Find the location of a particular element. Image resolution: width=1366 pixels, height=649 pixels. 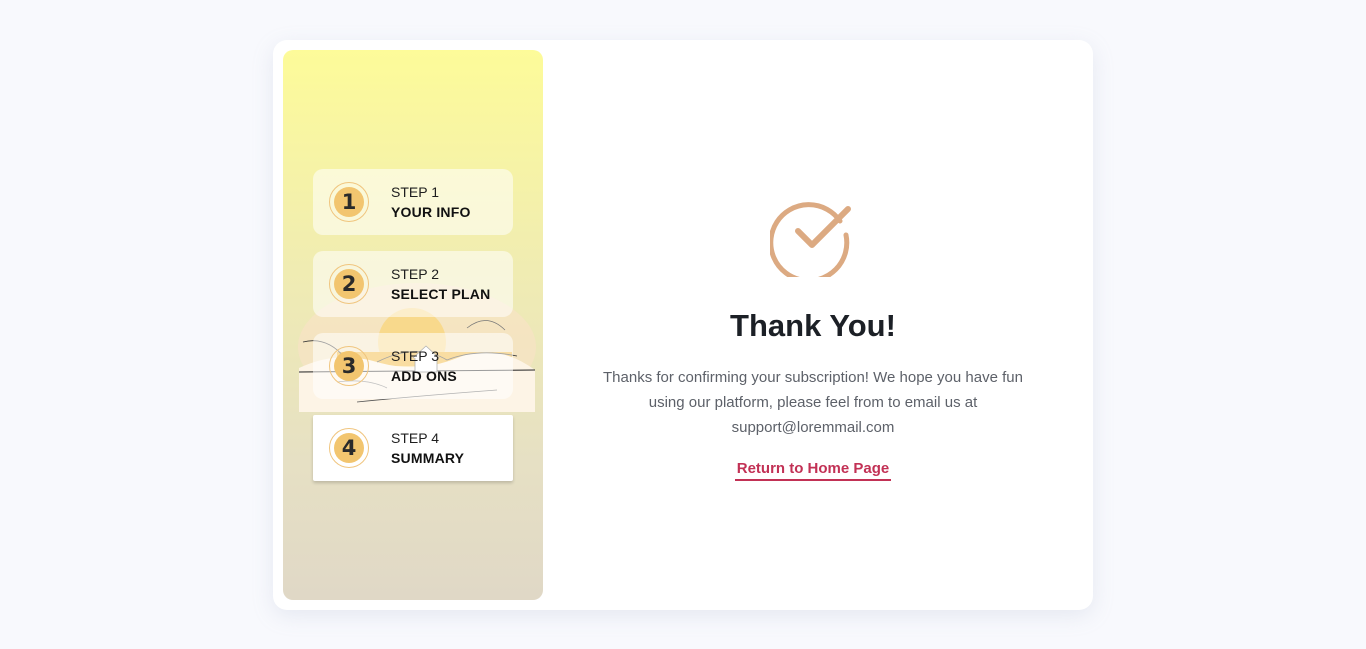

step-number: 3 is located at coordinates (349, 366).